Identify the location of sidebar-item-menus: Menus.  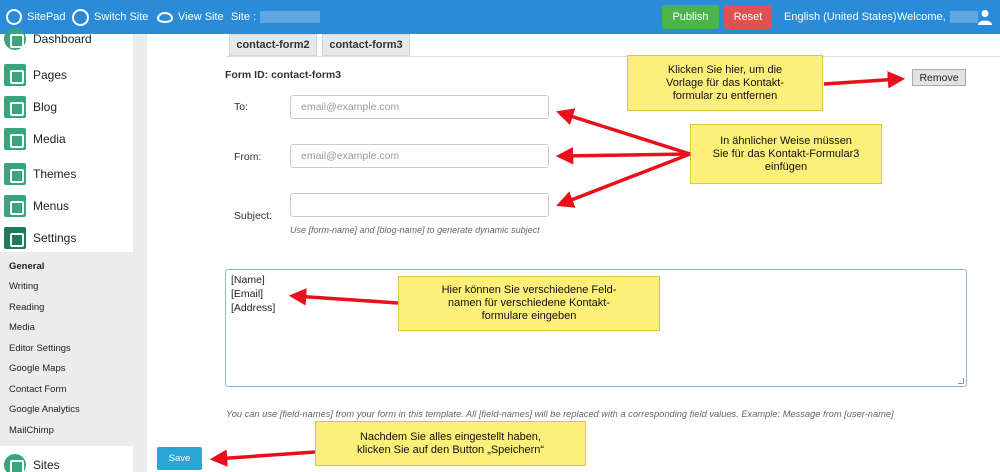
(66, 206).